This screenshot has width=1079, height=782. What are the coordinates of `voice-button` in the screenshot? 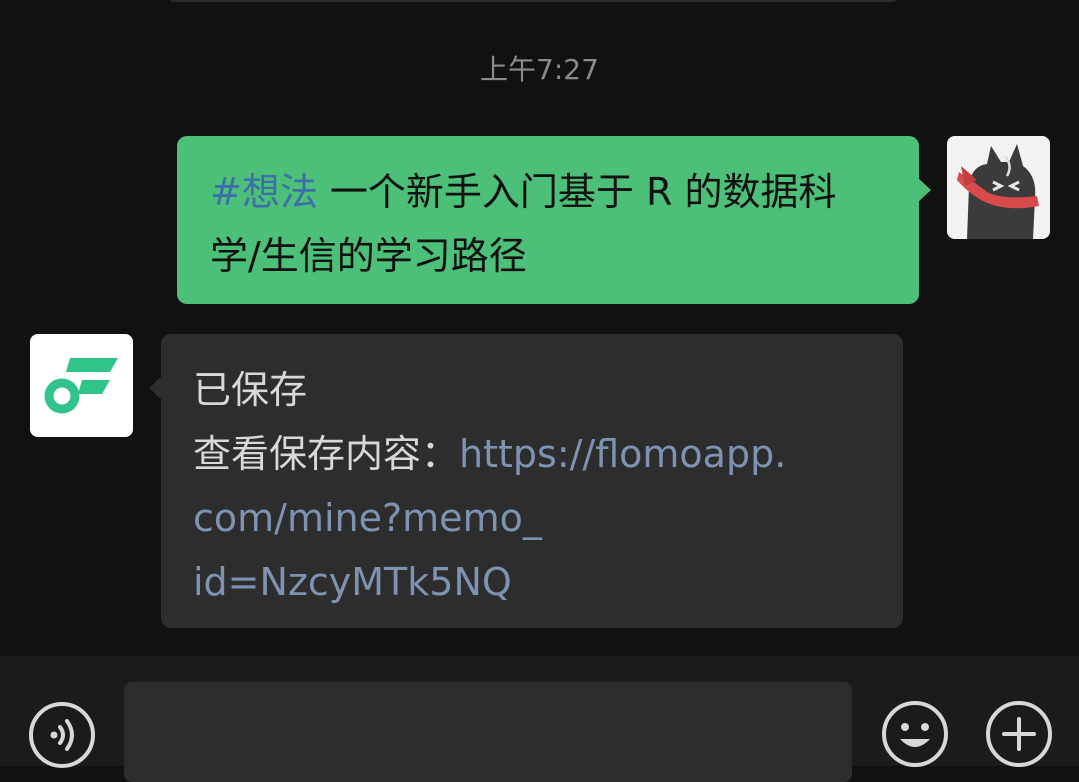 It's located at (62, 735).